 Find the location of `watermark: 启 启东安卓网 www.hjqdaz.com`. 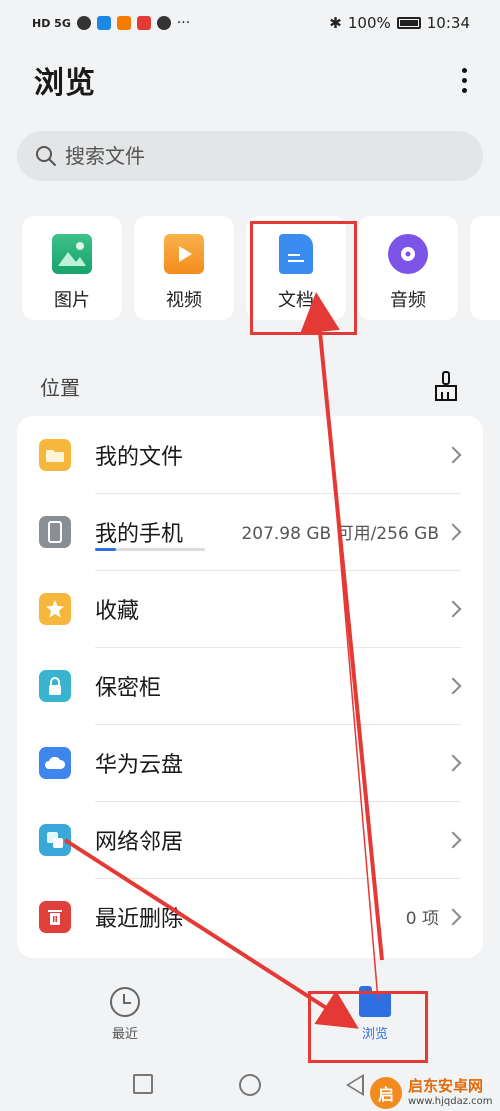

watermark: 启 启东安卓网 www.hjqdaz.com is located at coordinates (435, 1093).